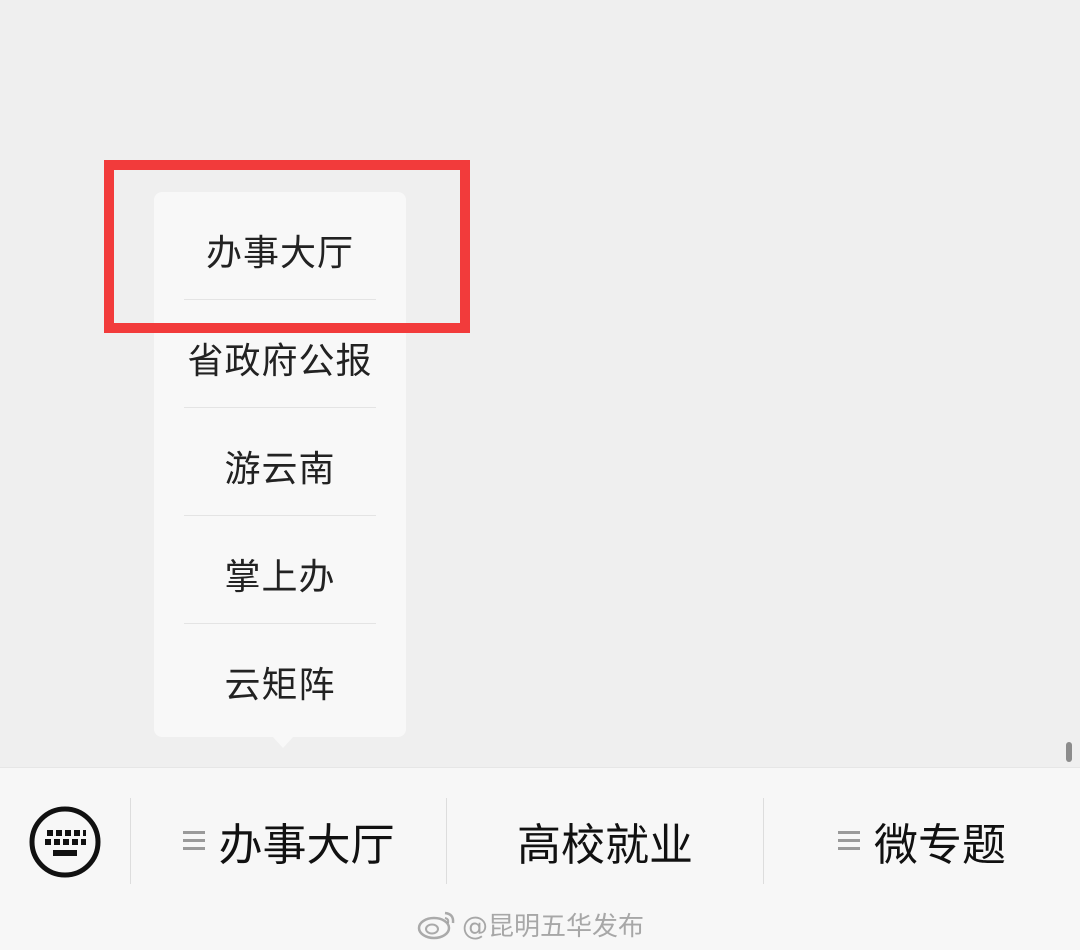 The height and width of the screenshot is (950, 1080). I want to click on submenu-item-label: 云矩阵, so click(280, 685).